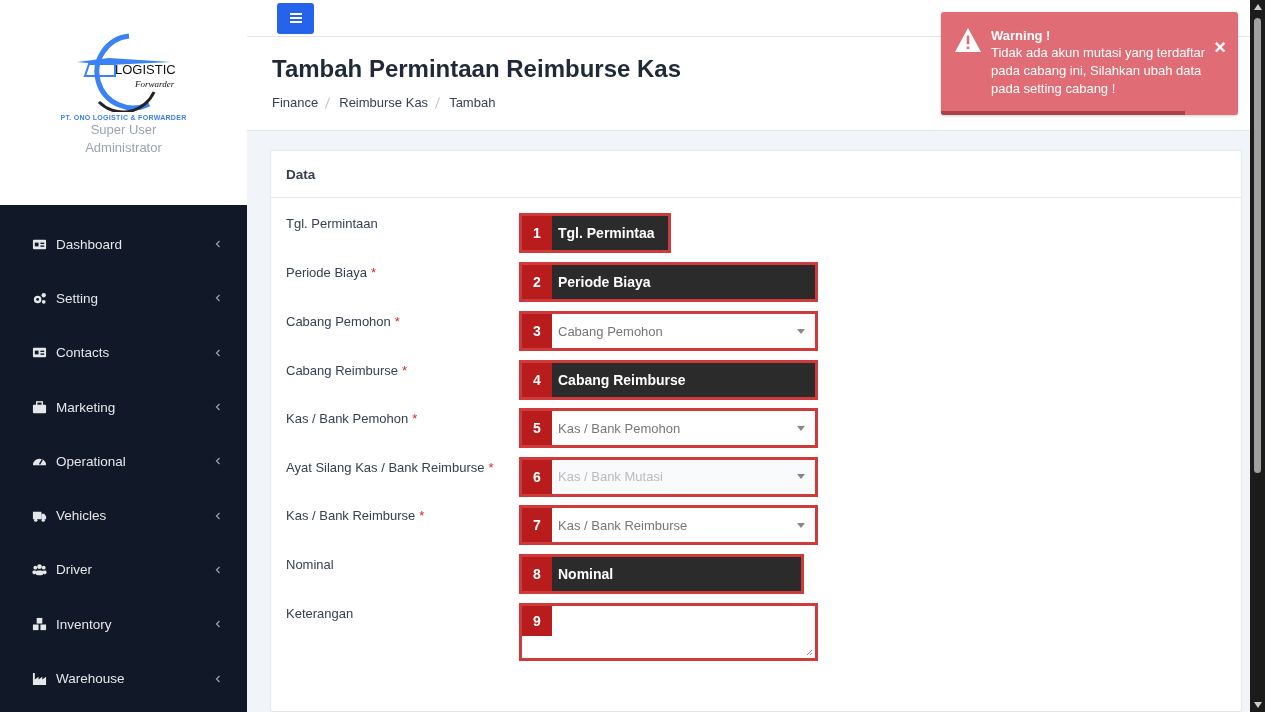  What do you see at coordinates (91, 678) in the screenshot?
I see `sidebar-label: Warehouse` at bounding box center [91, 678].